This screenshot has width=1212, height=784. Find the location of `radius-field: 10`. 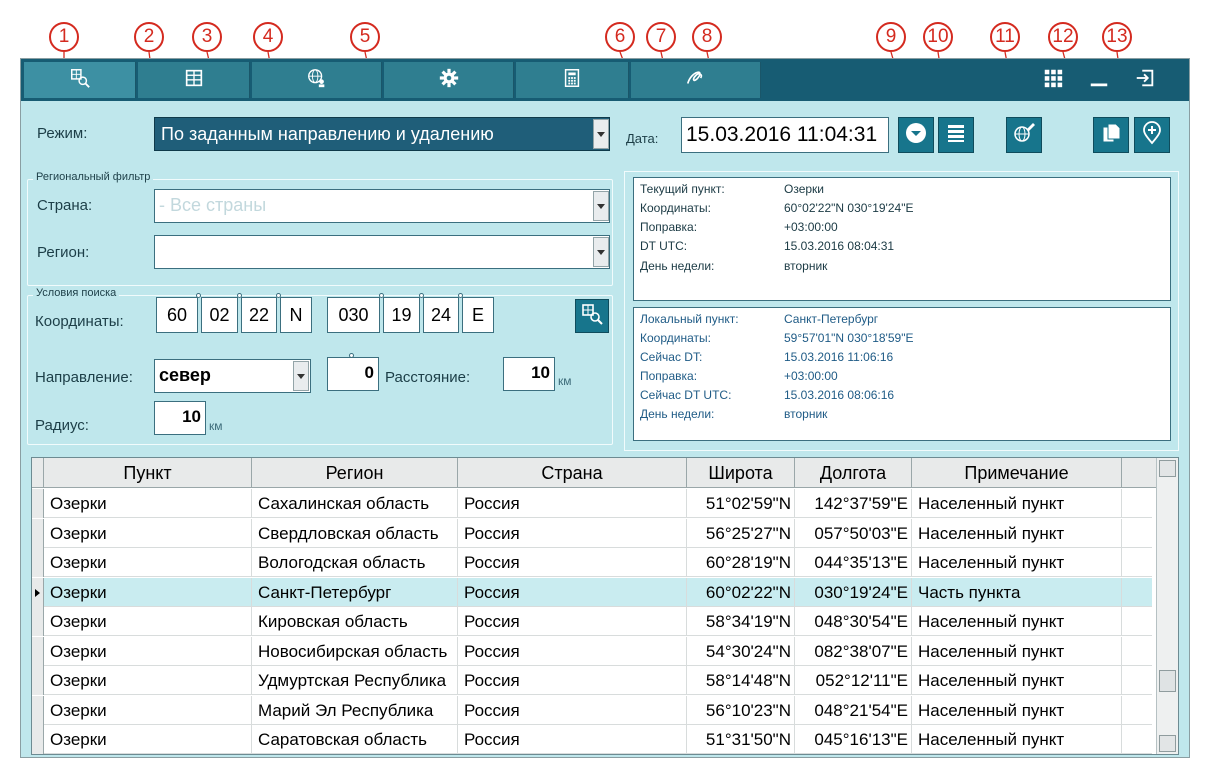

radius-field: 10 is located at coordinates (180, 418).